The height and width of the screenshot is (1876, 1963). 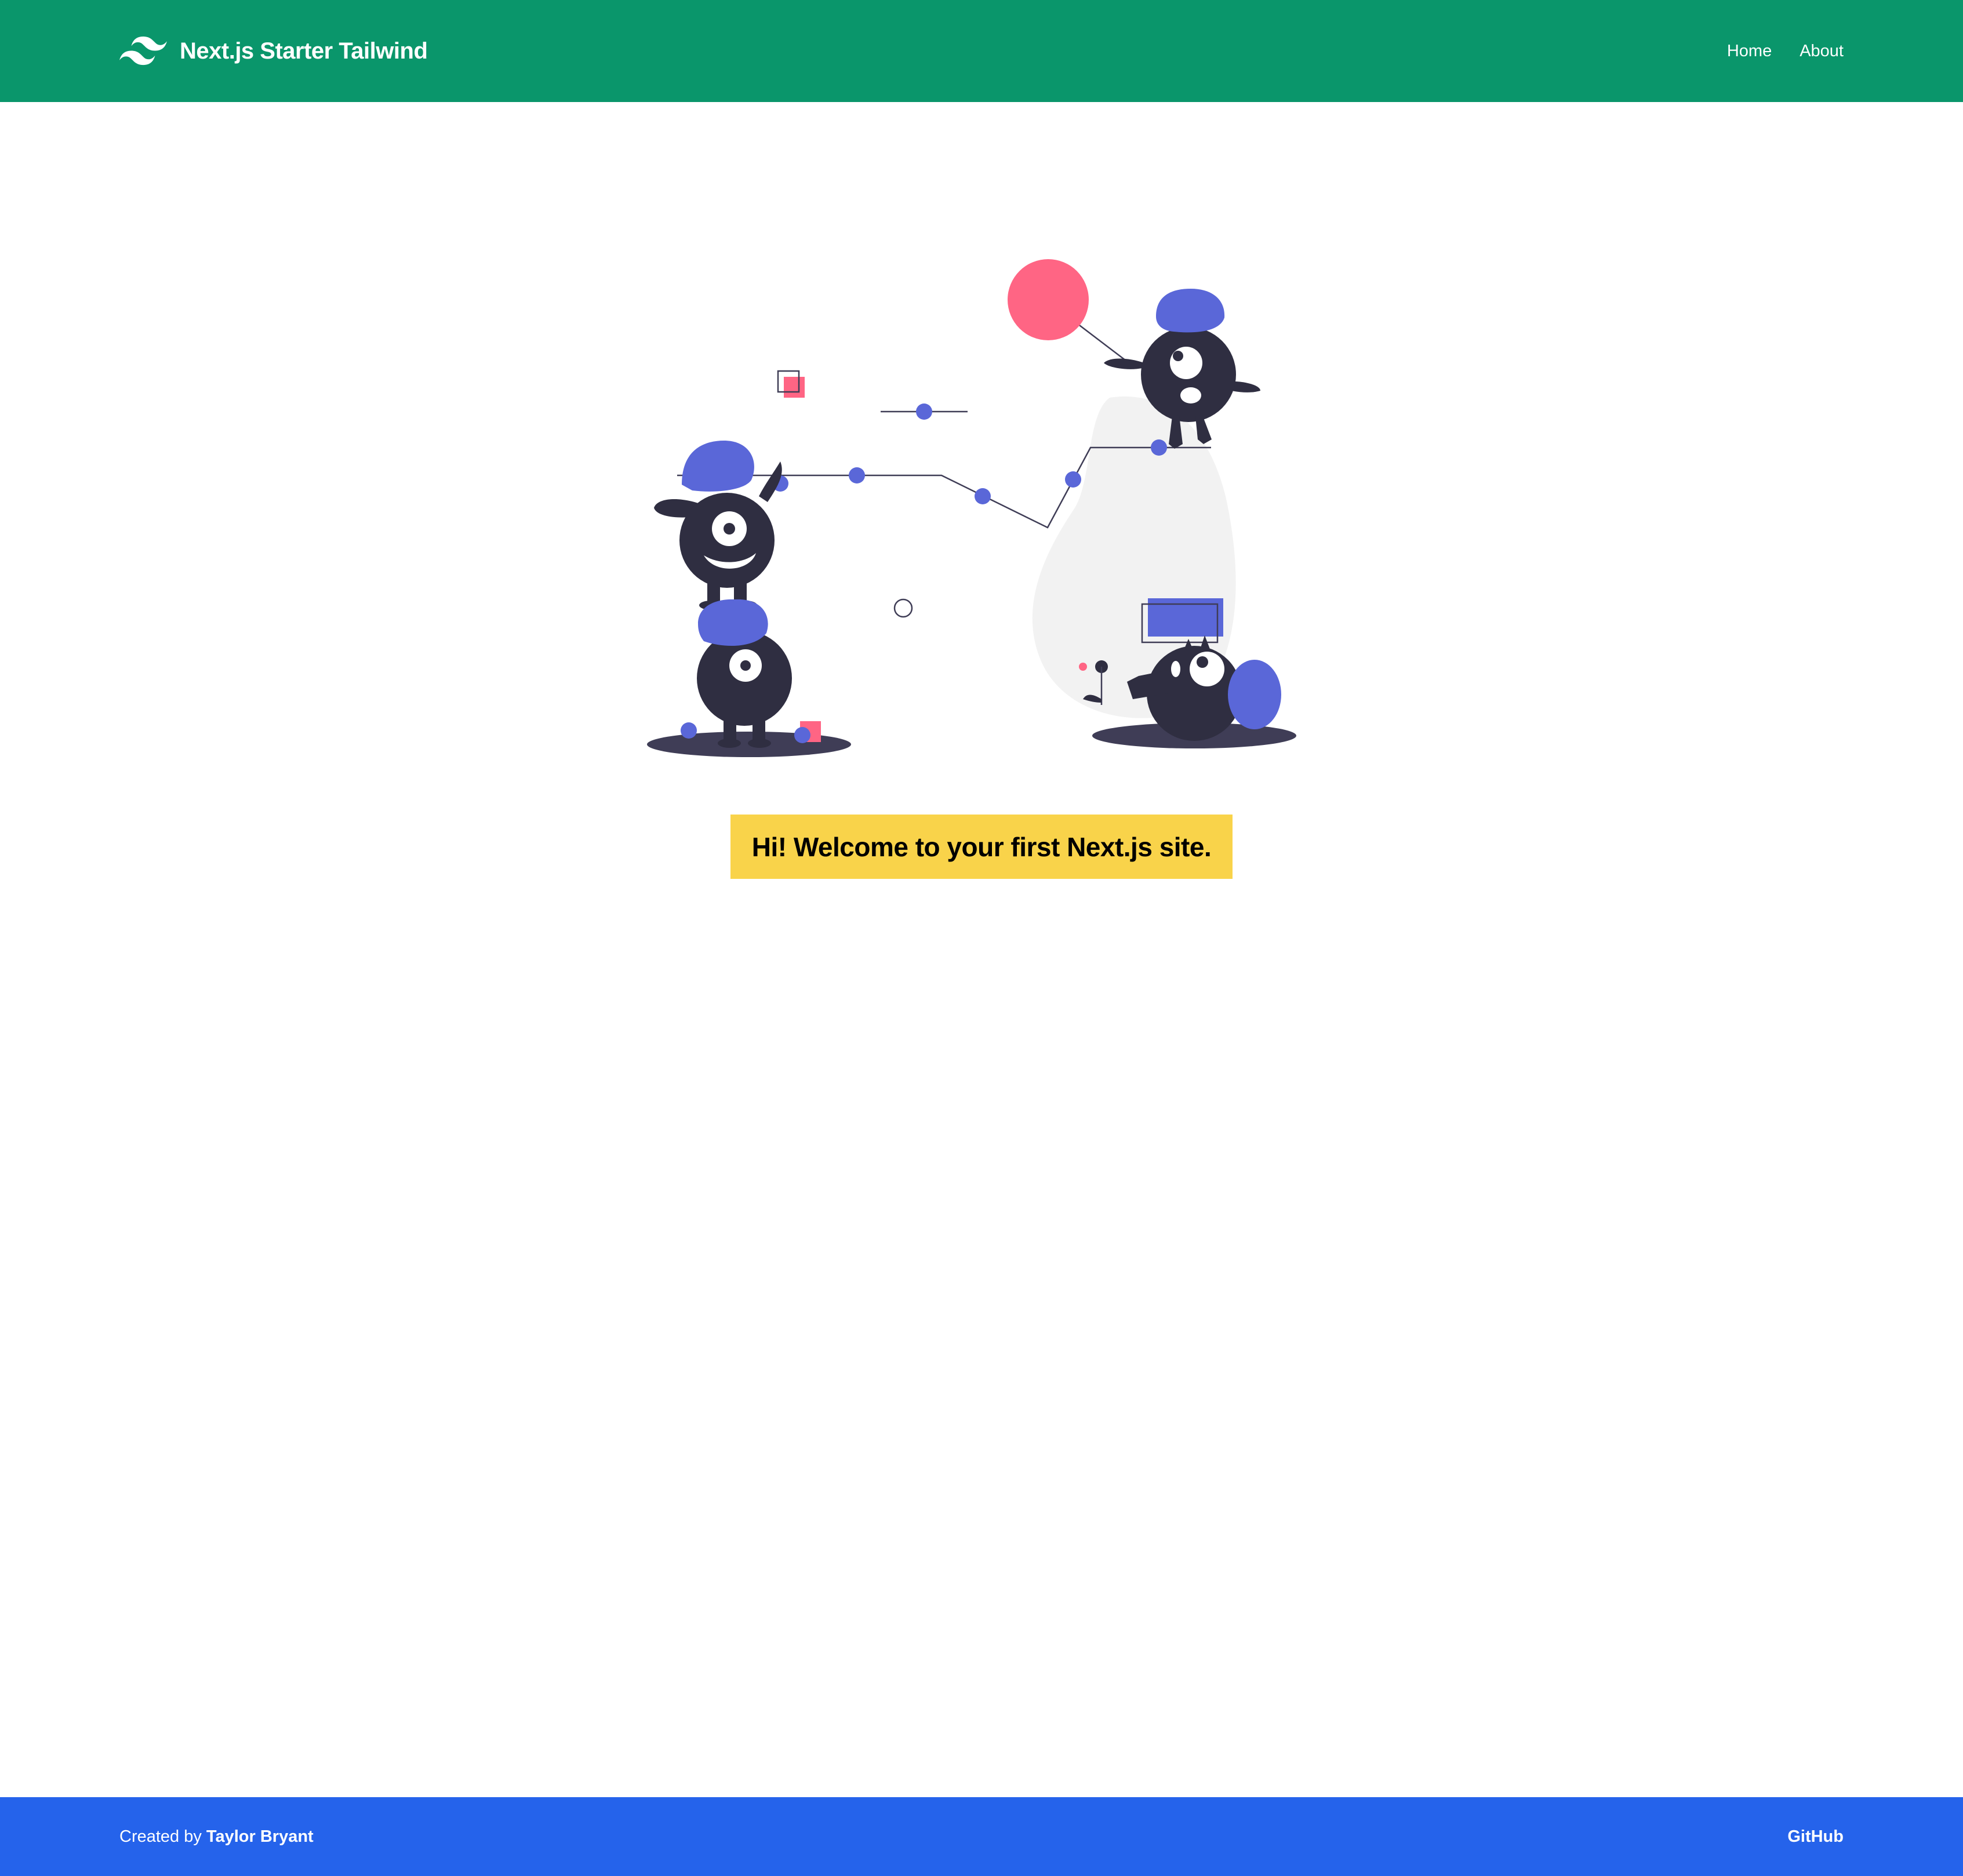 I want to click on site-title: Next.js Starter Tailwind, so click(x=304, y=51).